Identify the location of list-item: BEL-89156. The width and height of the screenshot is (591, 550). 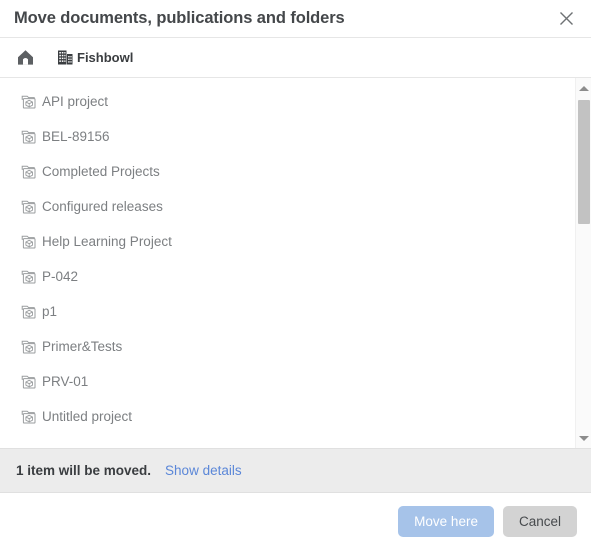
(287, 136).